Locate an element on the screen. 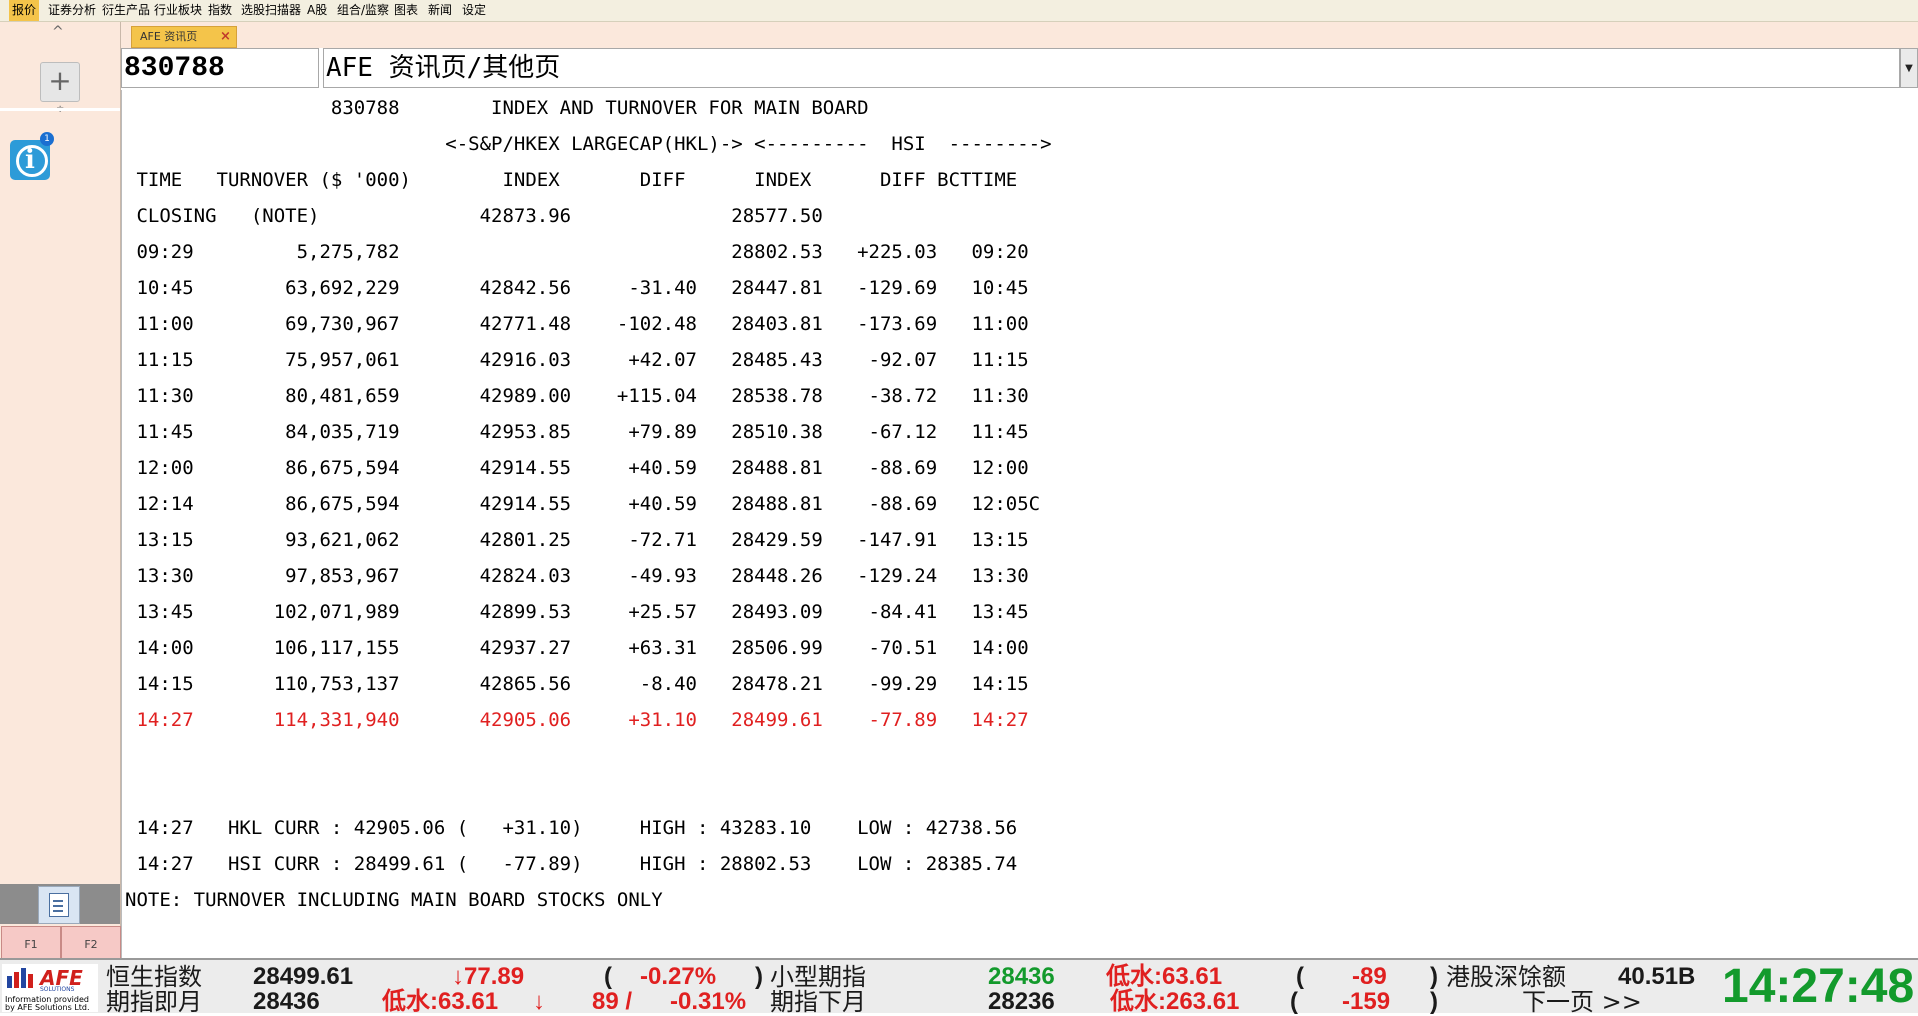  menu-item-portfolio-monitor: 组合/监察 is located at coordinates (363, 10).